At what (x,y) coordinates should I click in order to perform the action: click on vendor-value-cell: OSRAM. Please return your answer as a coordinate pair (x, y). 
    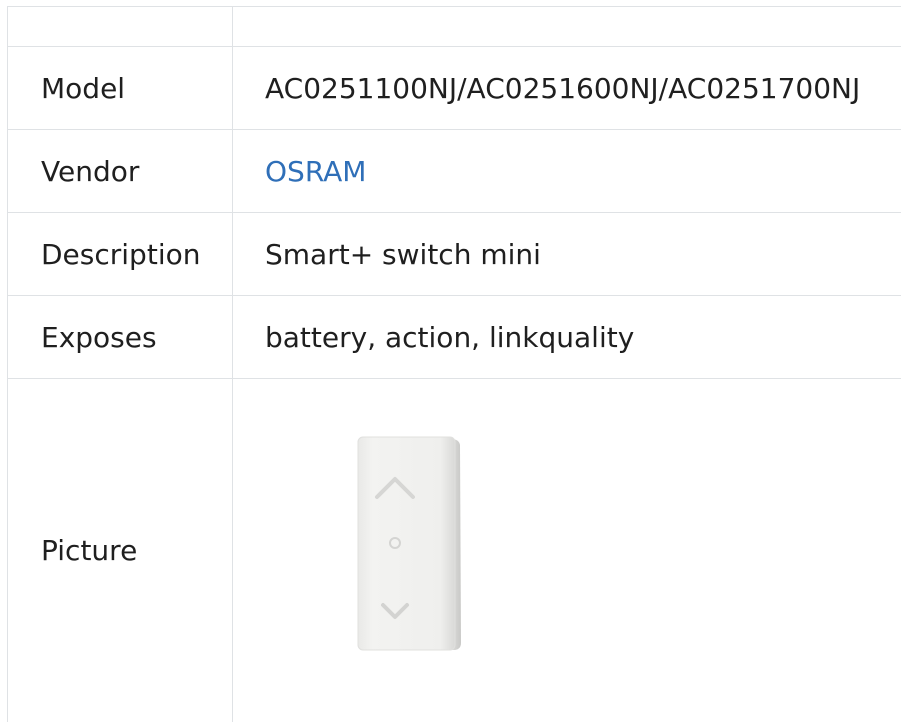
    Looking at the image, I should click on (567, 171).